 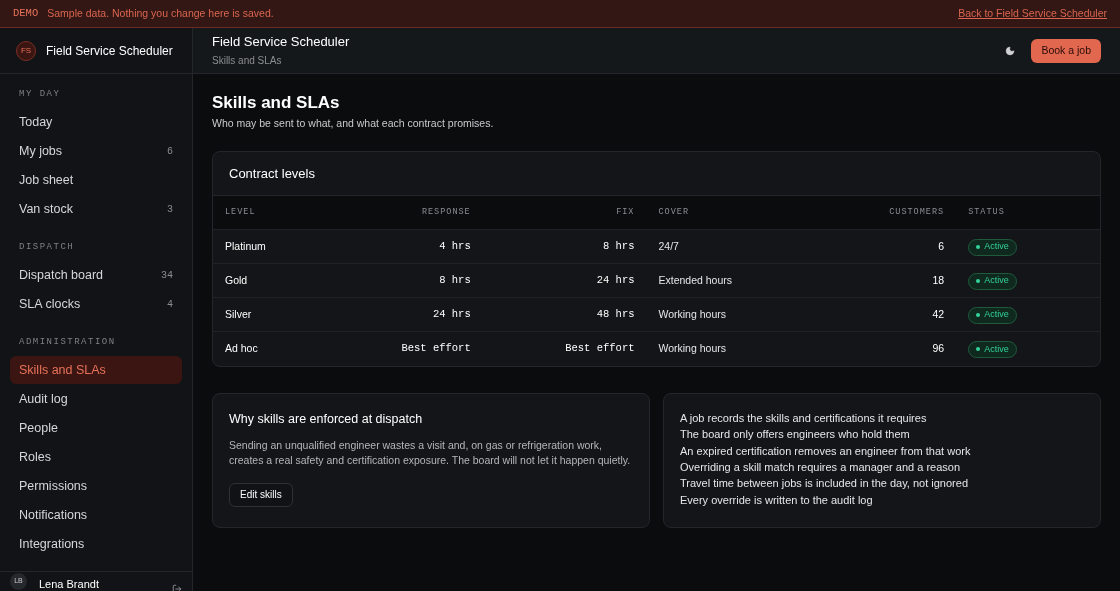 I want to click on table-cell: Platinum, so click(x=288, y=246).